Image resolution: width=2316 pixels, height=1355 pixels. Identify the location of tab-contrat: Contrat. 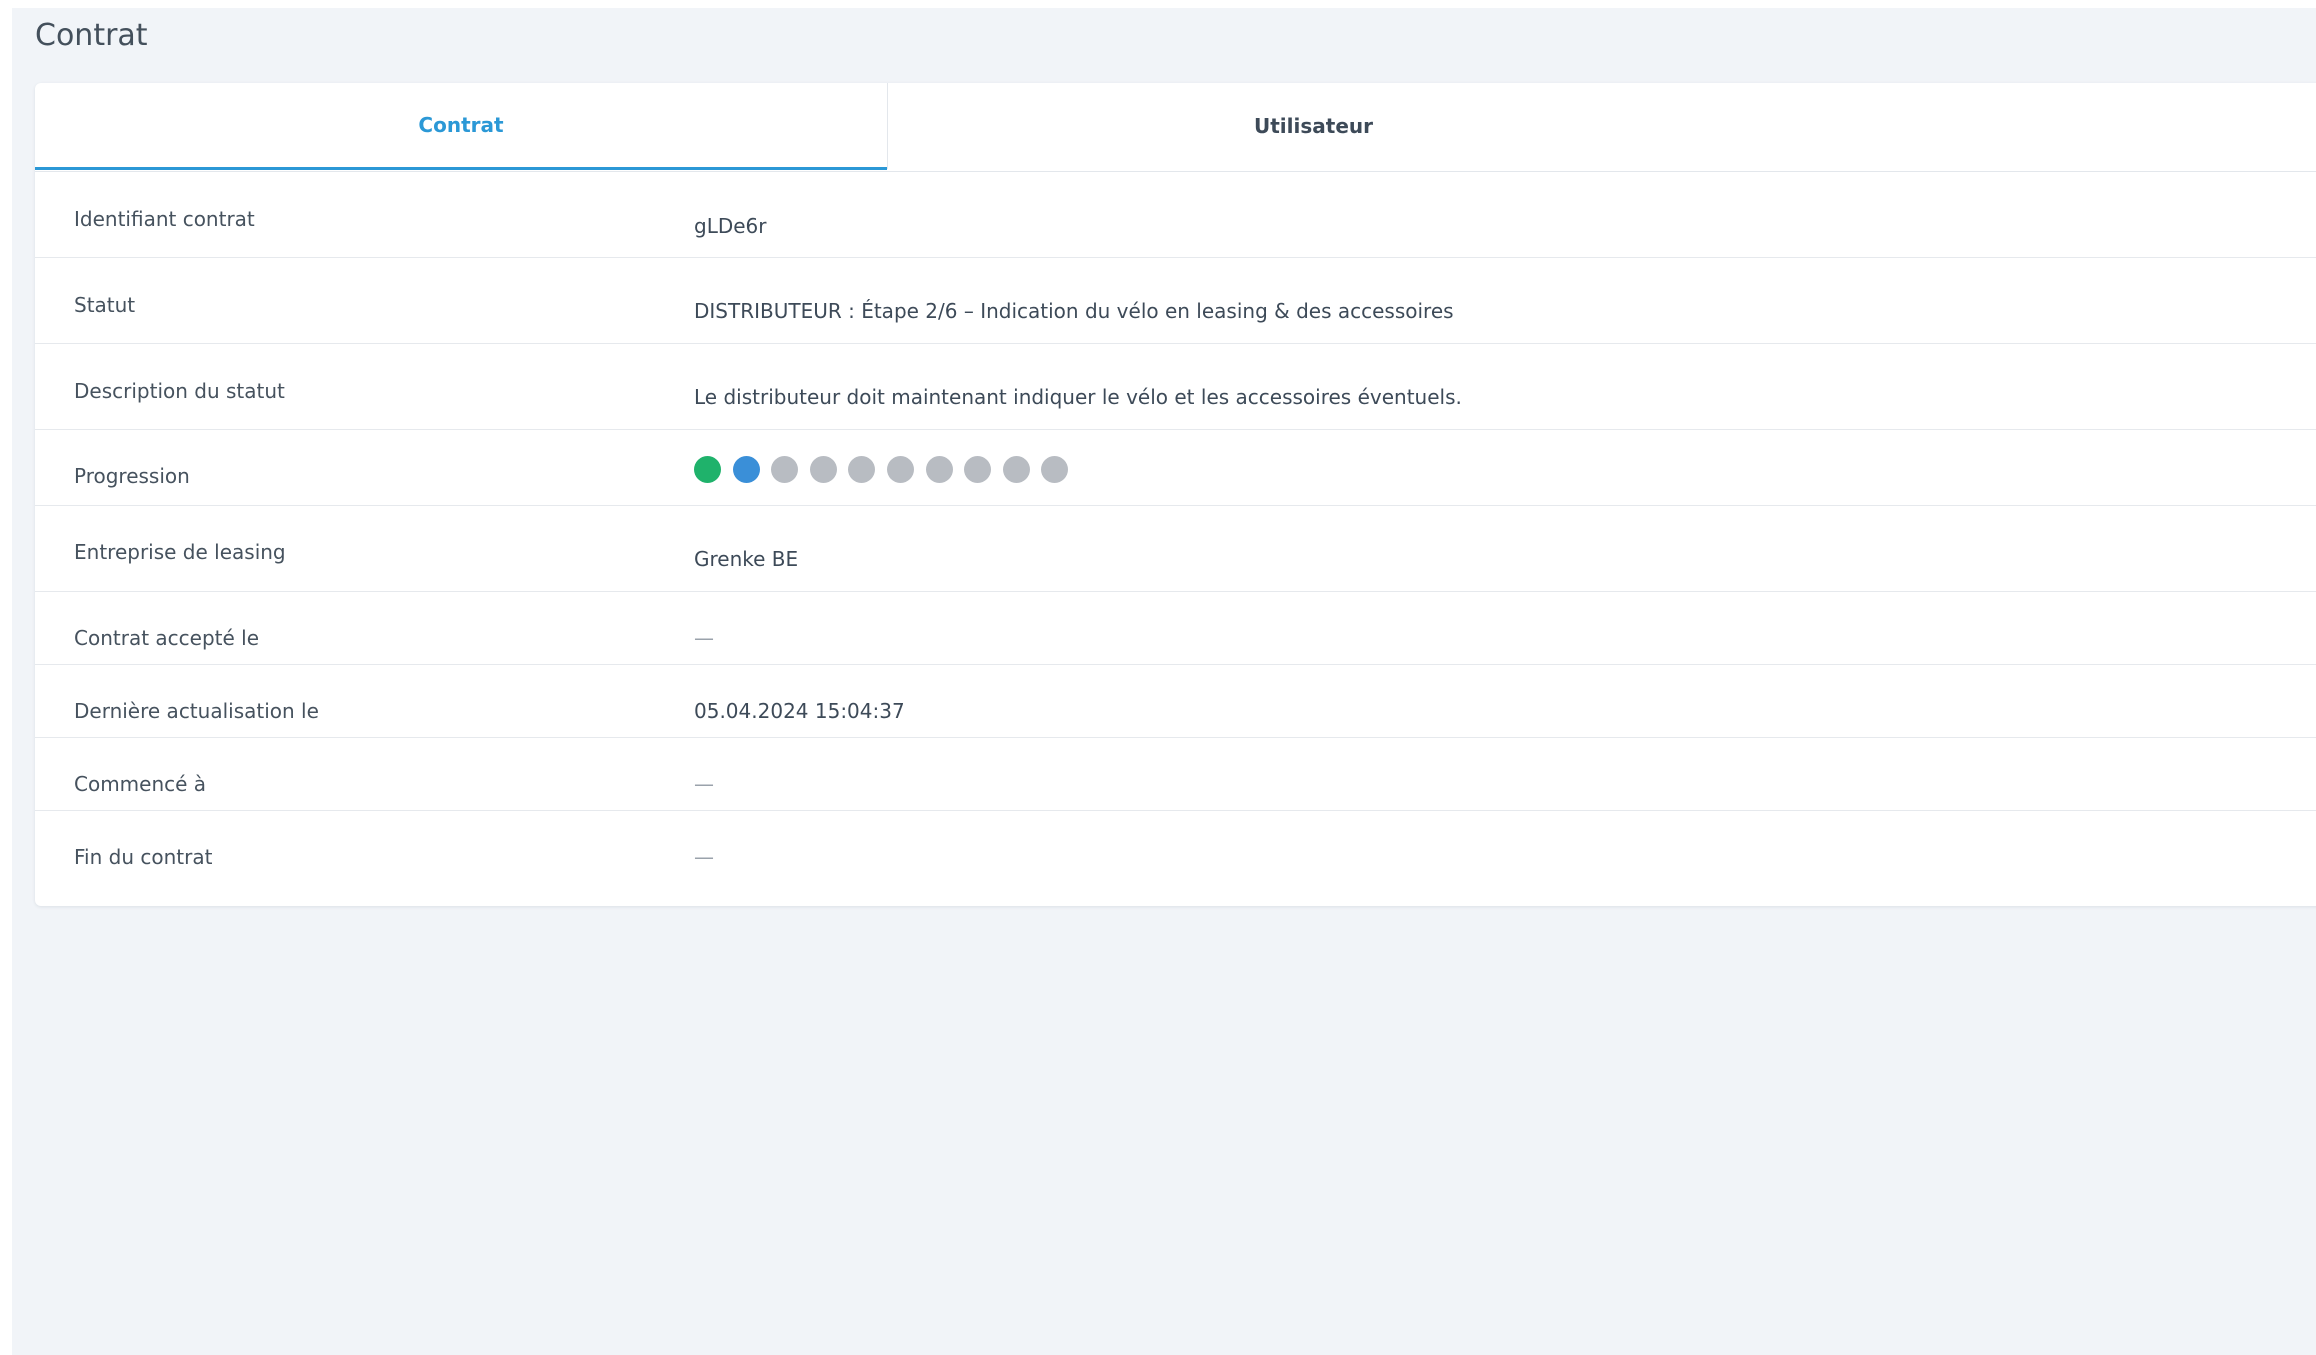
(461, 126).